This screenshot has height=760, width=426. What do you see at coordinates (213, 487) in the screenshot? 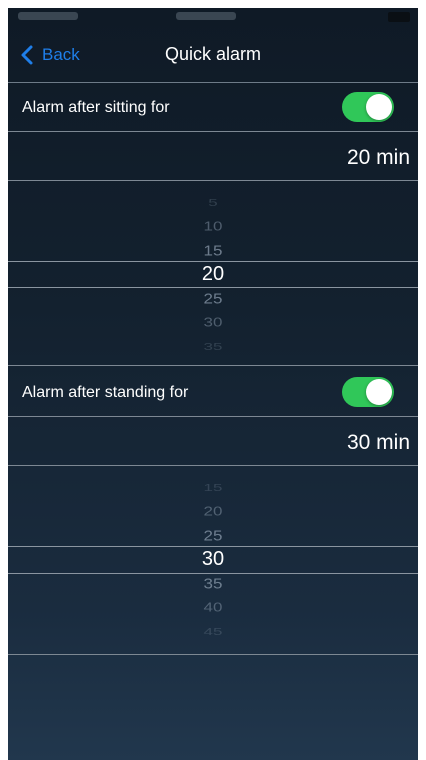
I see `standing-picker-option: 15` at bounding box center [213, 487].